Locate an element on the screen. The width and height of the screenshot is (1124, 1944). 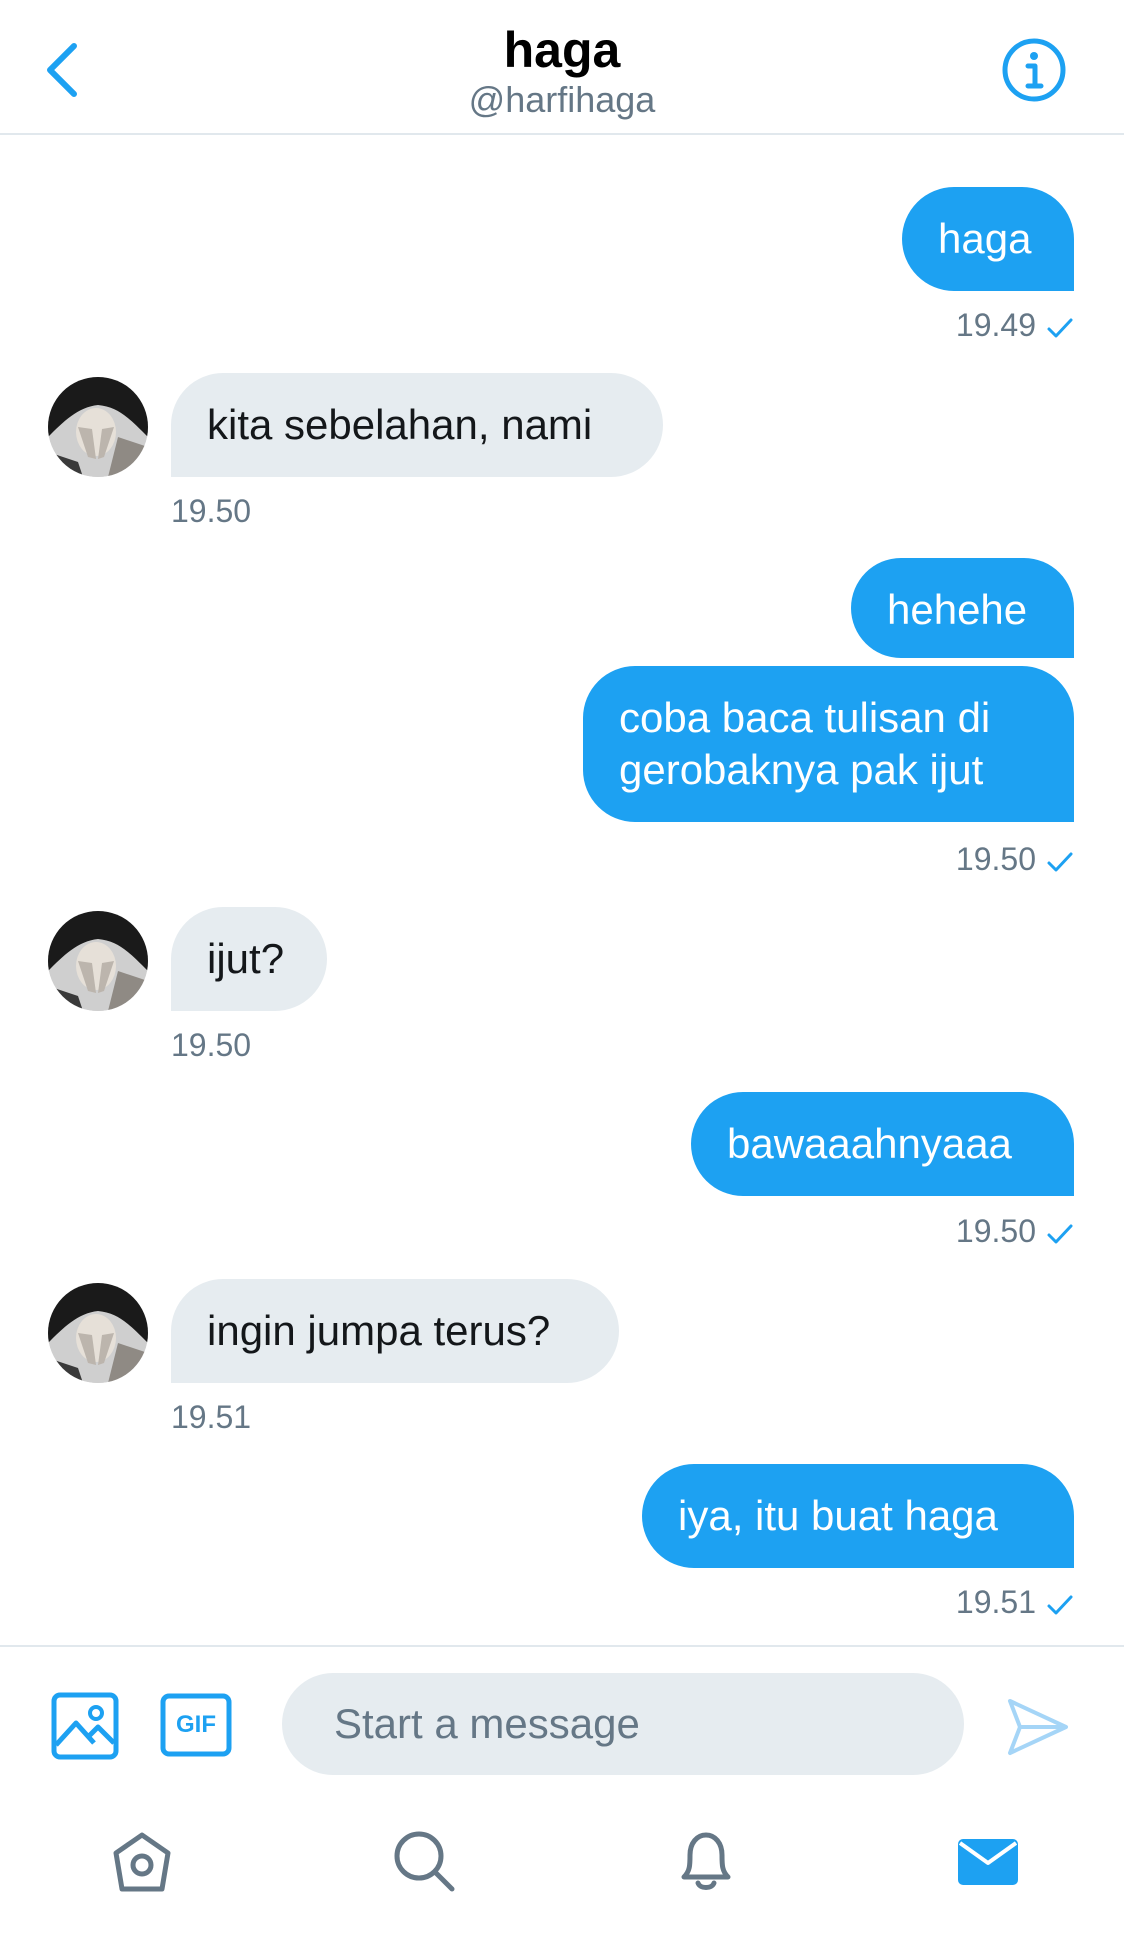
outgoing-message-bubble: coba baca tulisan di gerobaknya pak ijut is located at coordinates (828, 744).